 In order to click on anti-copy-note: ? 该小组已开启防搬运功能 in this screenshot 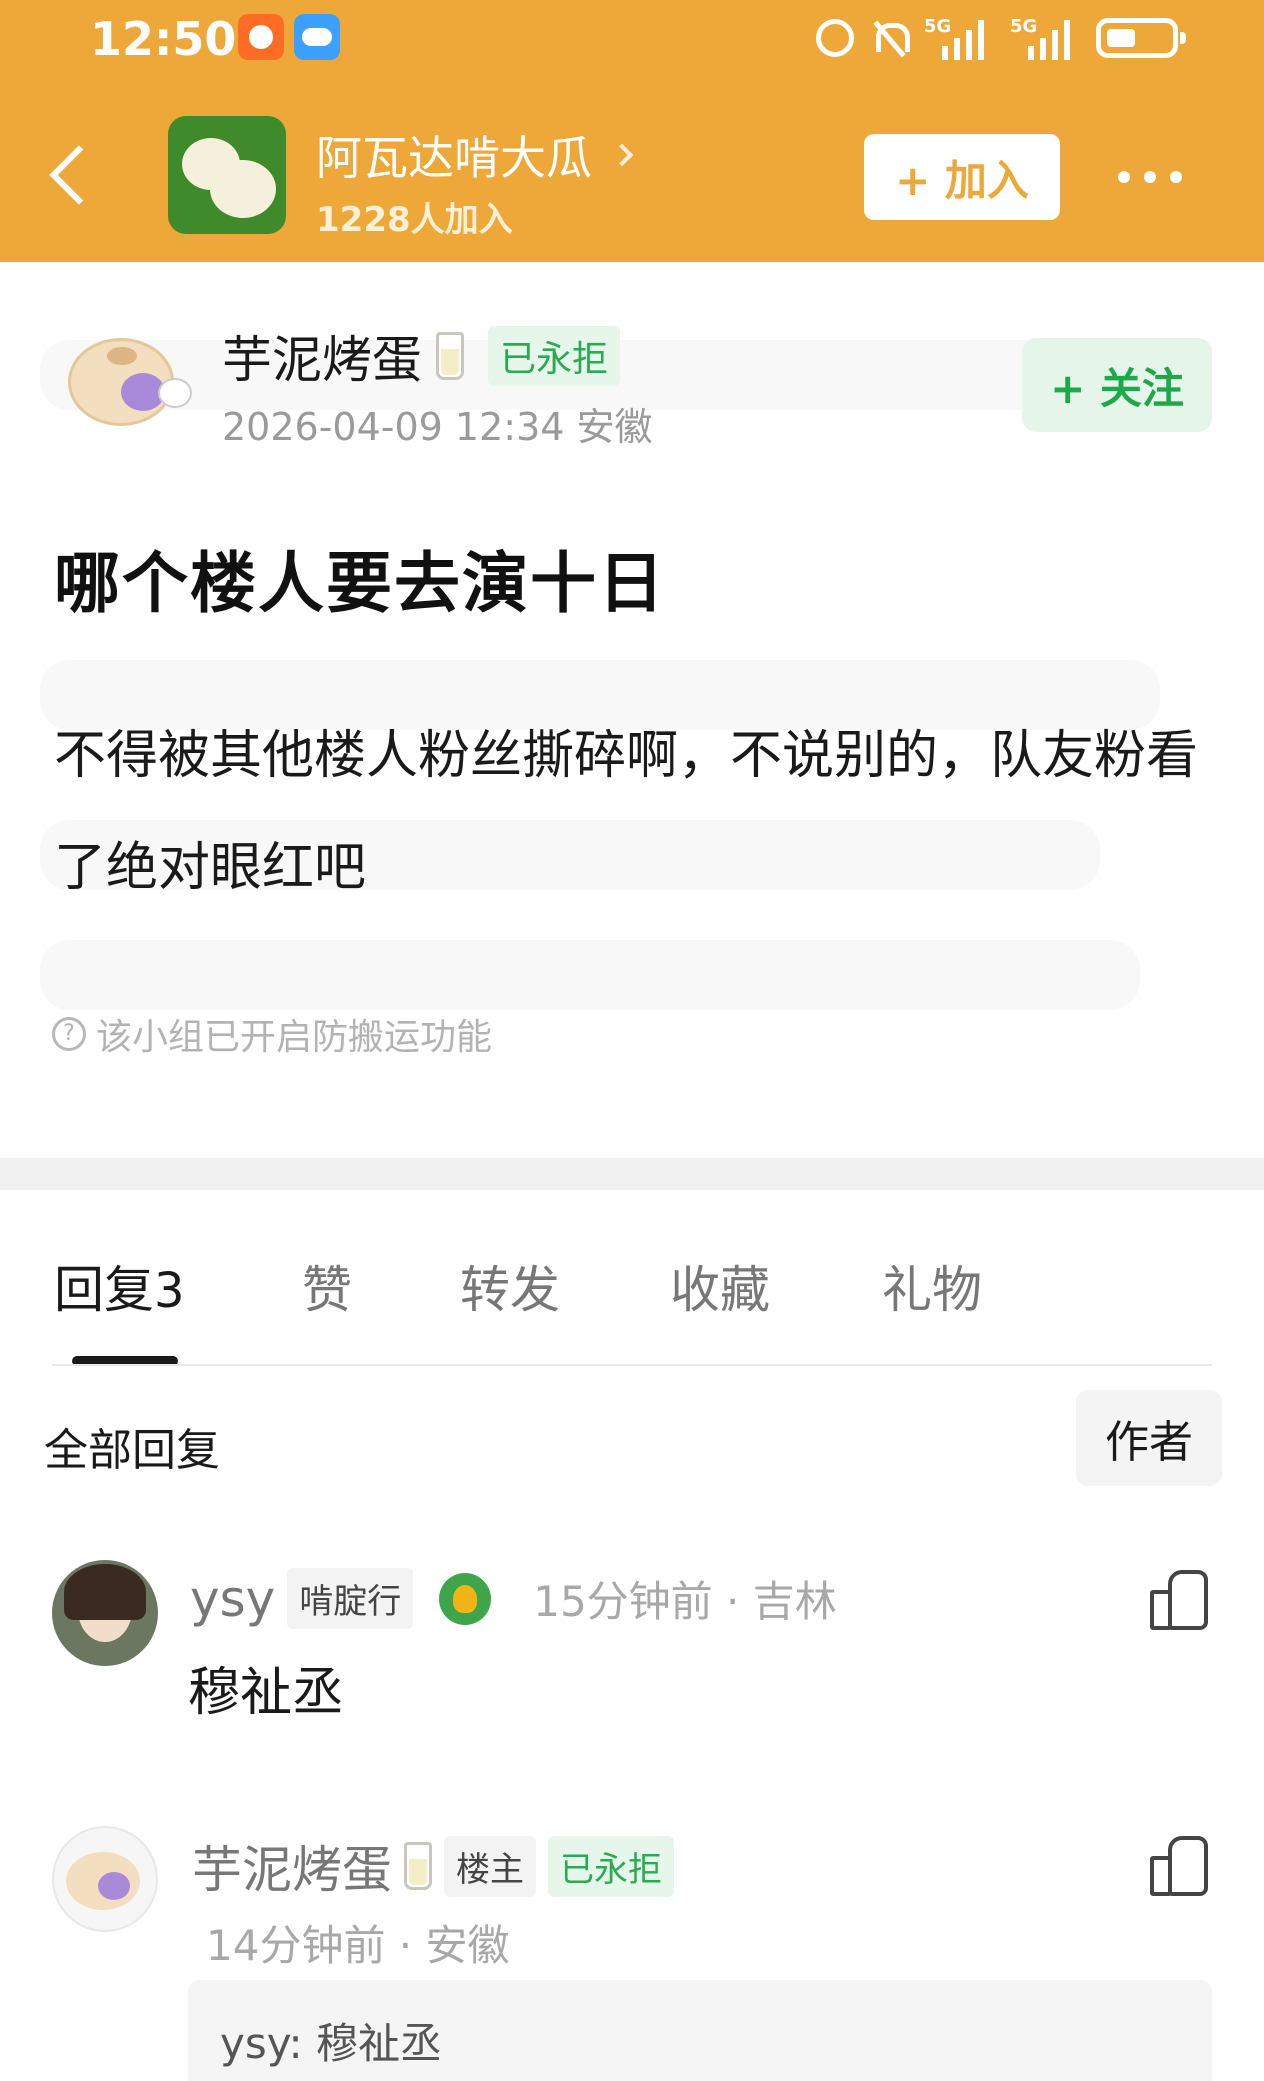, I will do `click(272, 1034)`.